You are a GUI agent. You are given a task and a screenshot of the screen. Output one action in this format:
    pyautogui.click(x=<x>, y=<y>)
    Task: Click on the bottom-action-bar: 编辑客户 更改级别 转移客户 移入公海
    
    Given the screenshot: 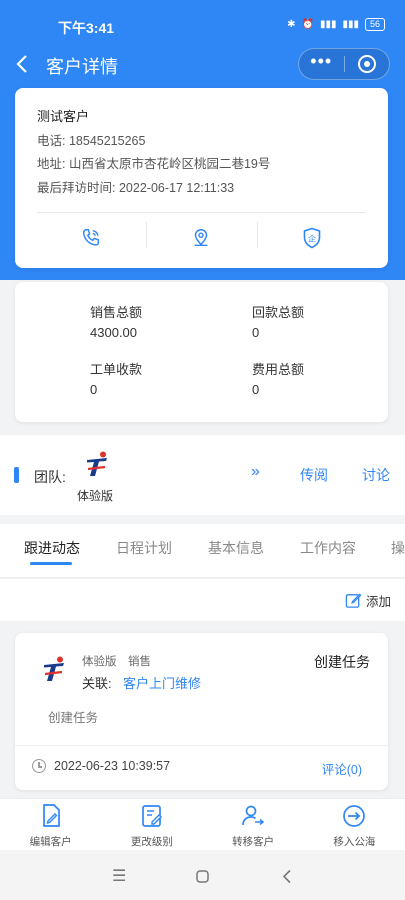 What is the action you would take?
    pyautogui.click(x=202, y=824)
    